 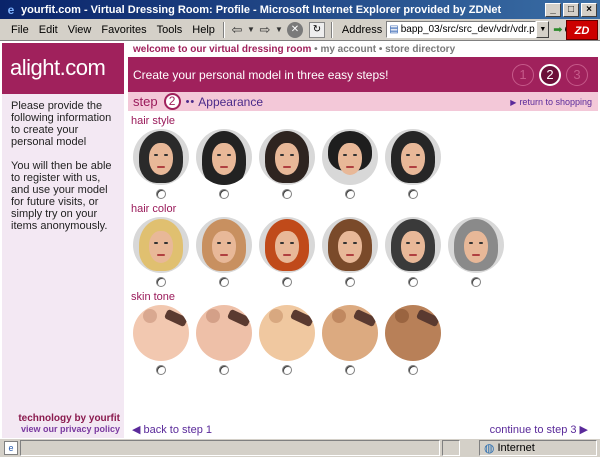 I want to click on address-input: ▤ bapp_03/src/src_dev/vdr/vdr.php, so click(x=461, y=29).